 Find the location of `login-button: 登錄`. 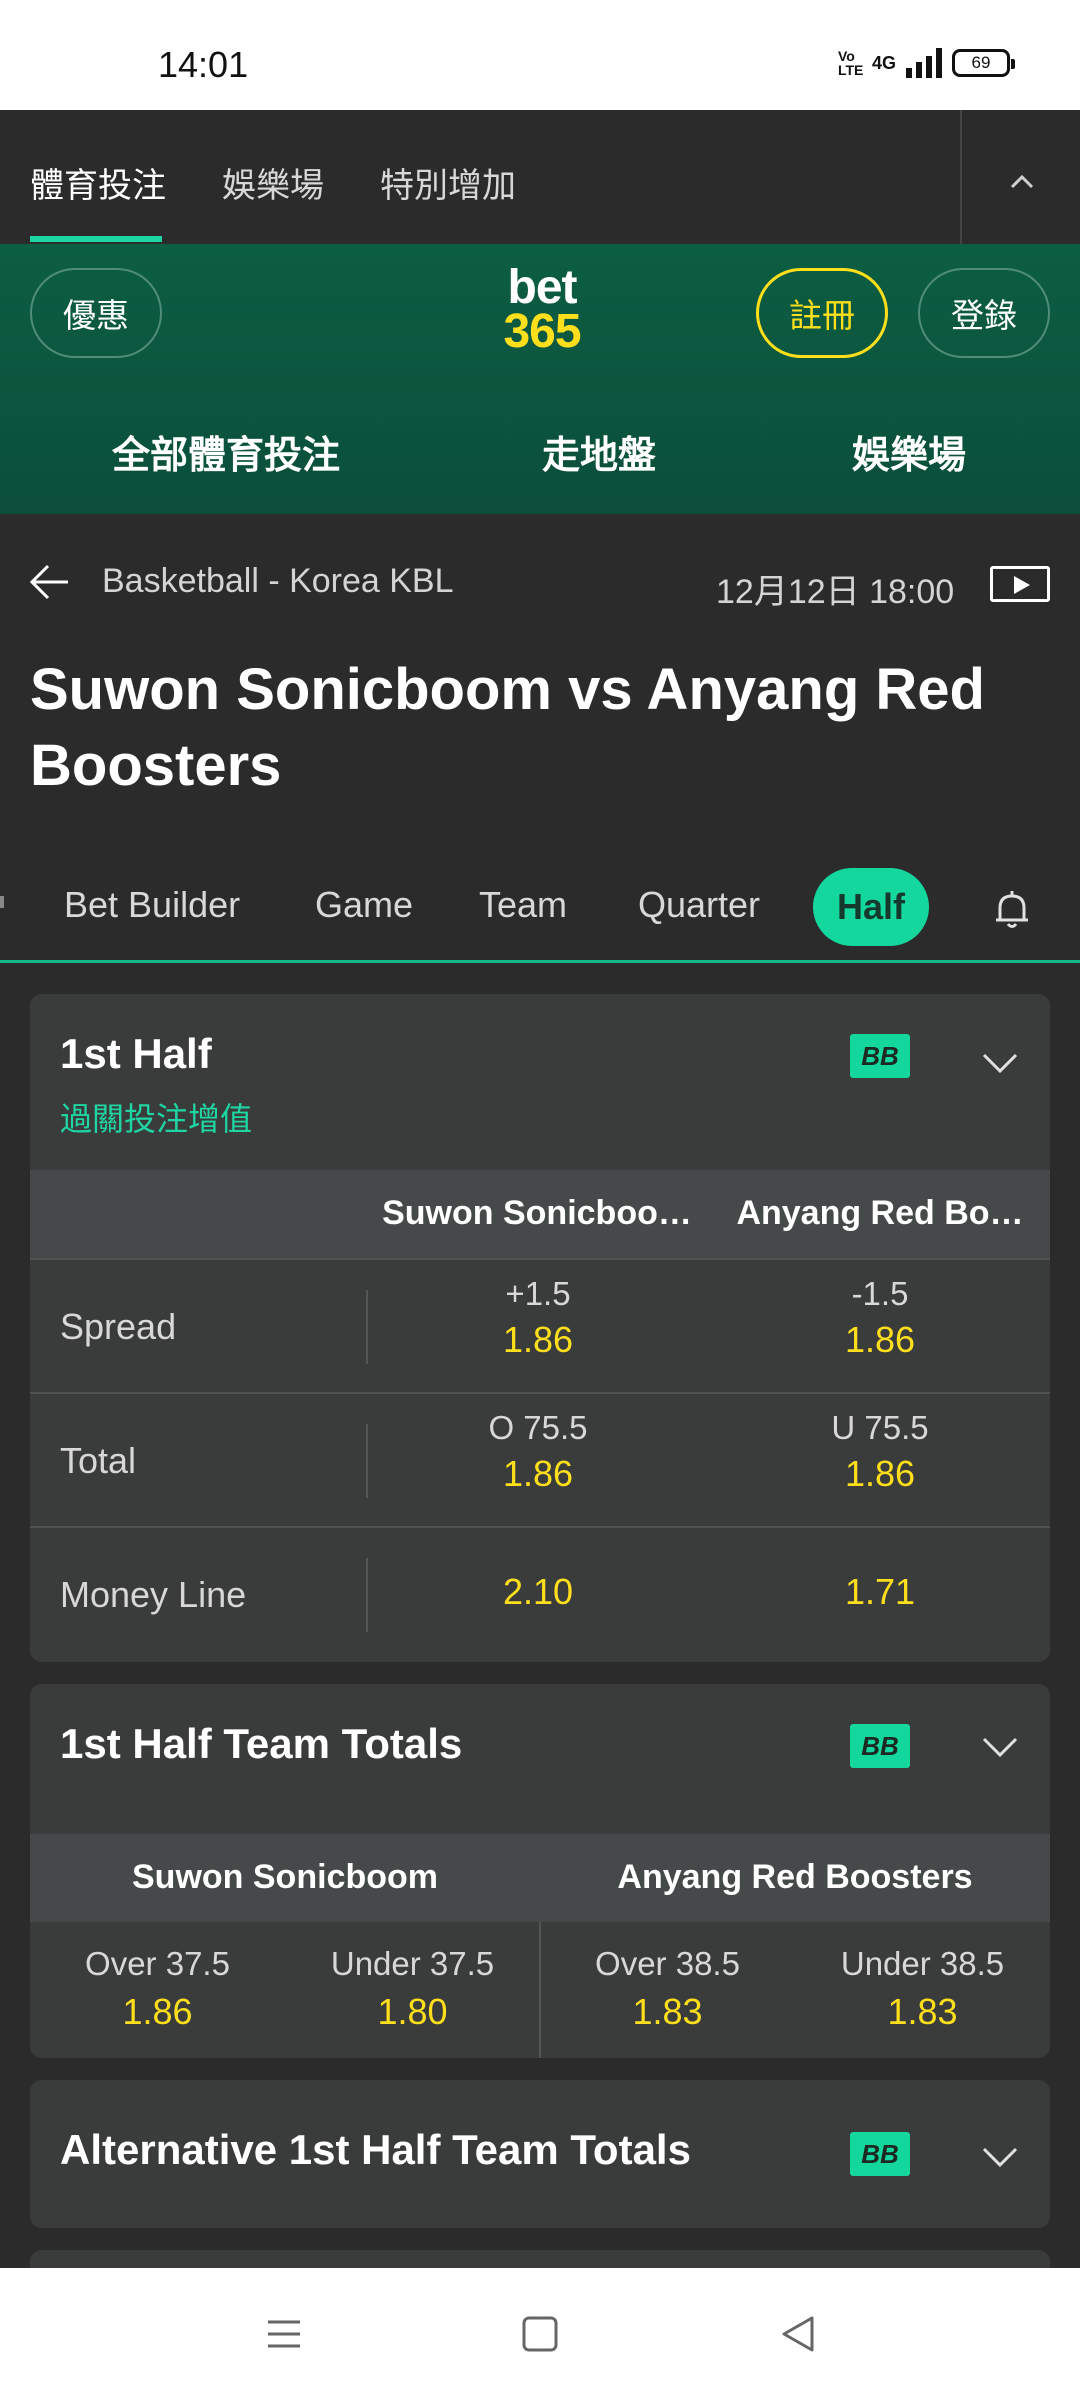

login-button: 登錄 is located at coordinates (984, 313).